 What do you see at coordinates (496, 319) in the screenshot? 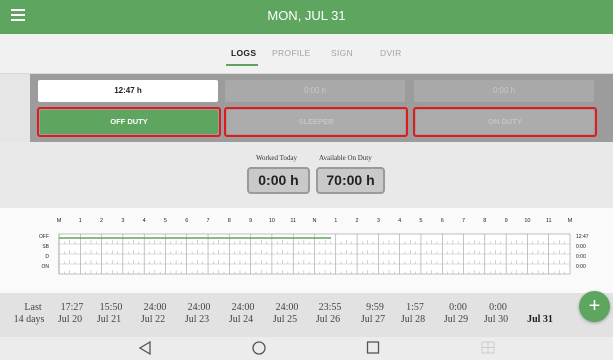
I see `stat-date: Jul 30` at bounding box center [496, 319].